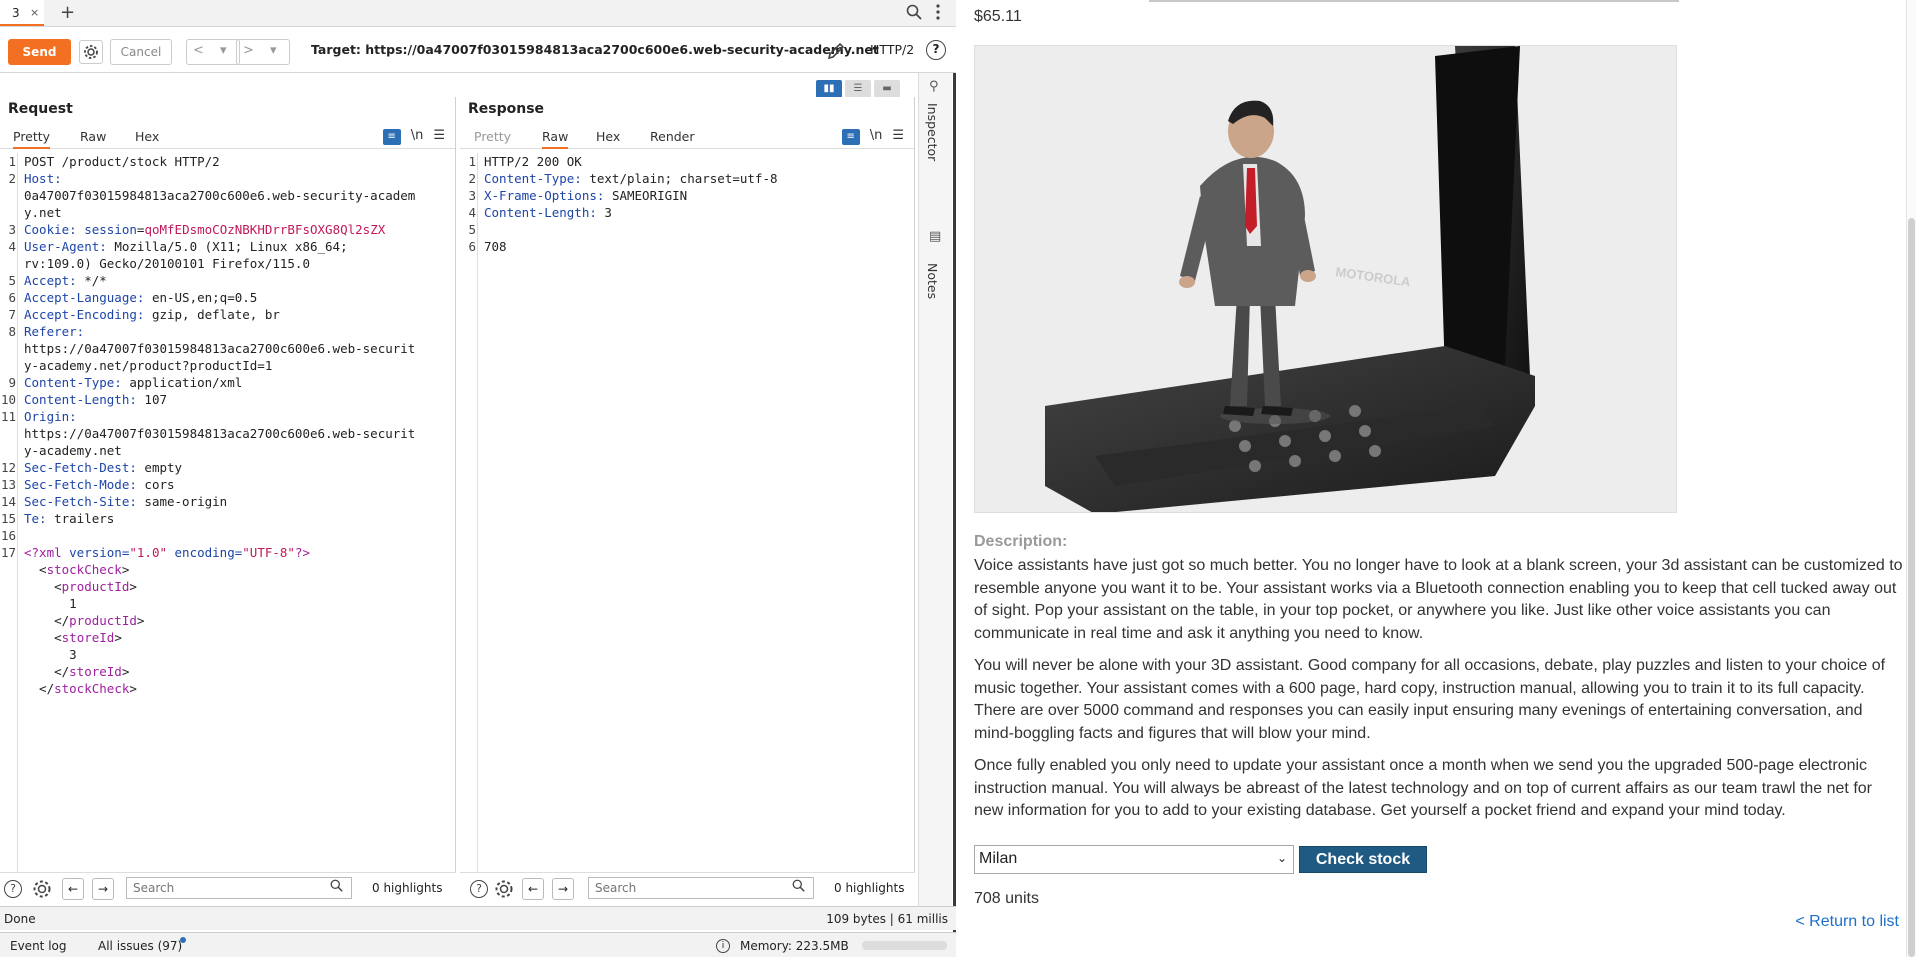  I want to click on line-content: </storeId>, so click(76, 671).